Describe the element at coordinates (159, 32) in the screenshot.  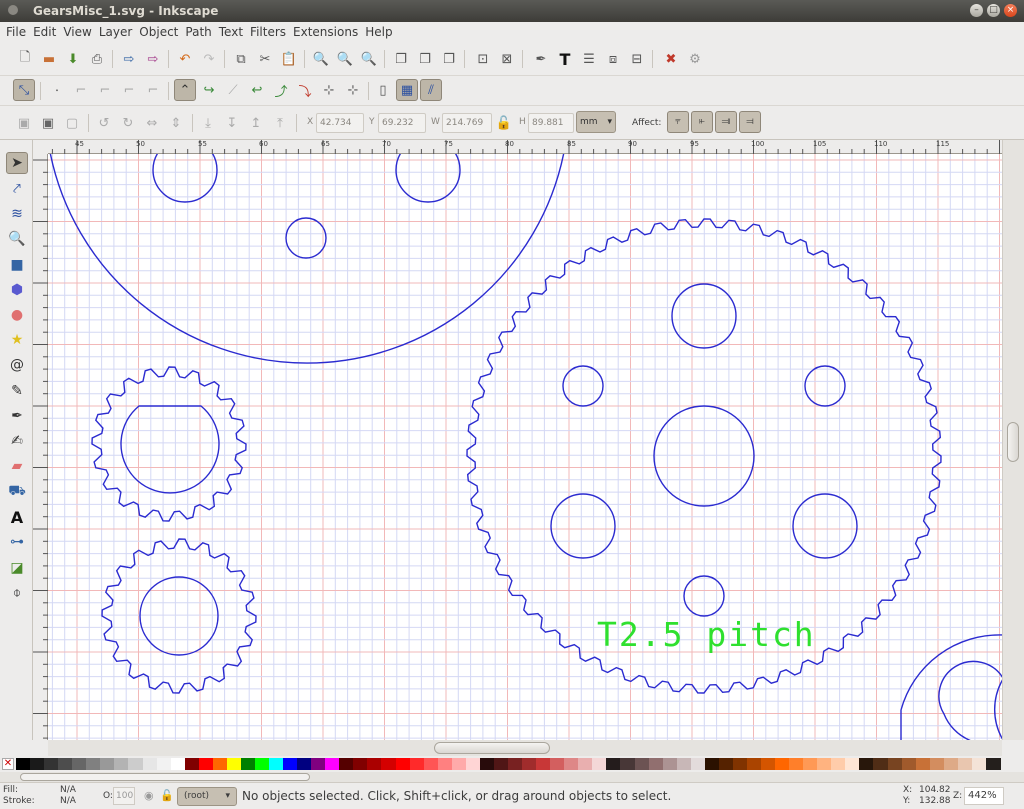
I see `menu-object: Object` at that location.